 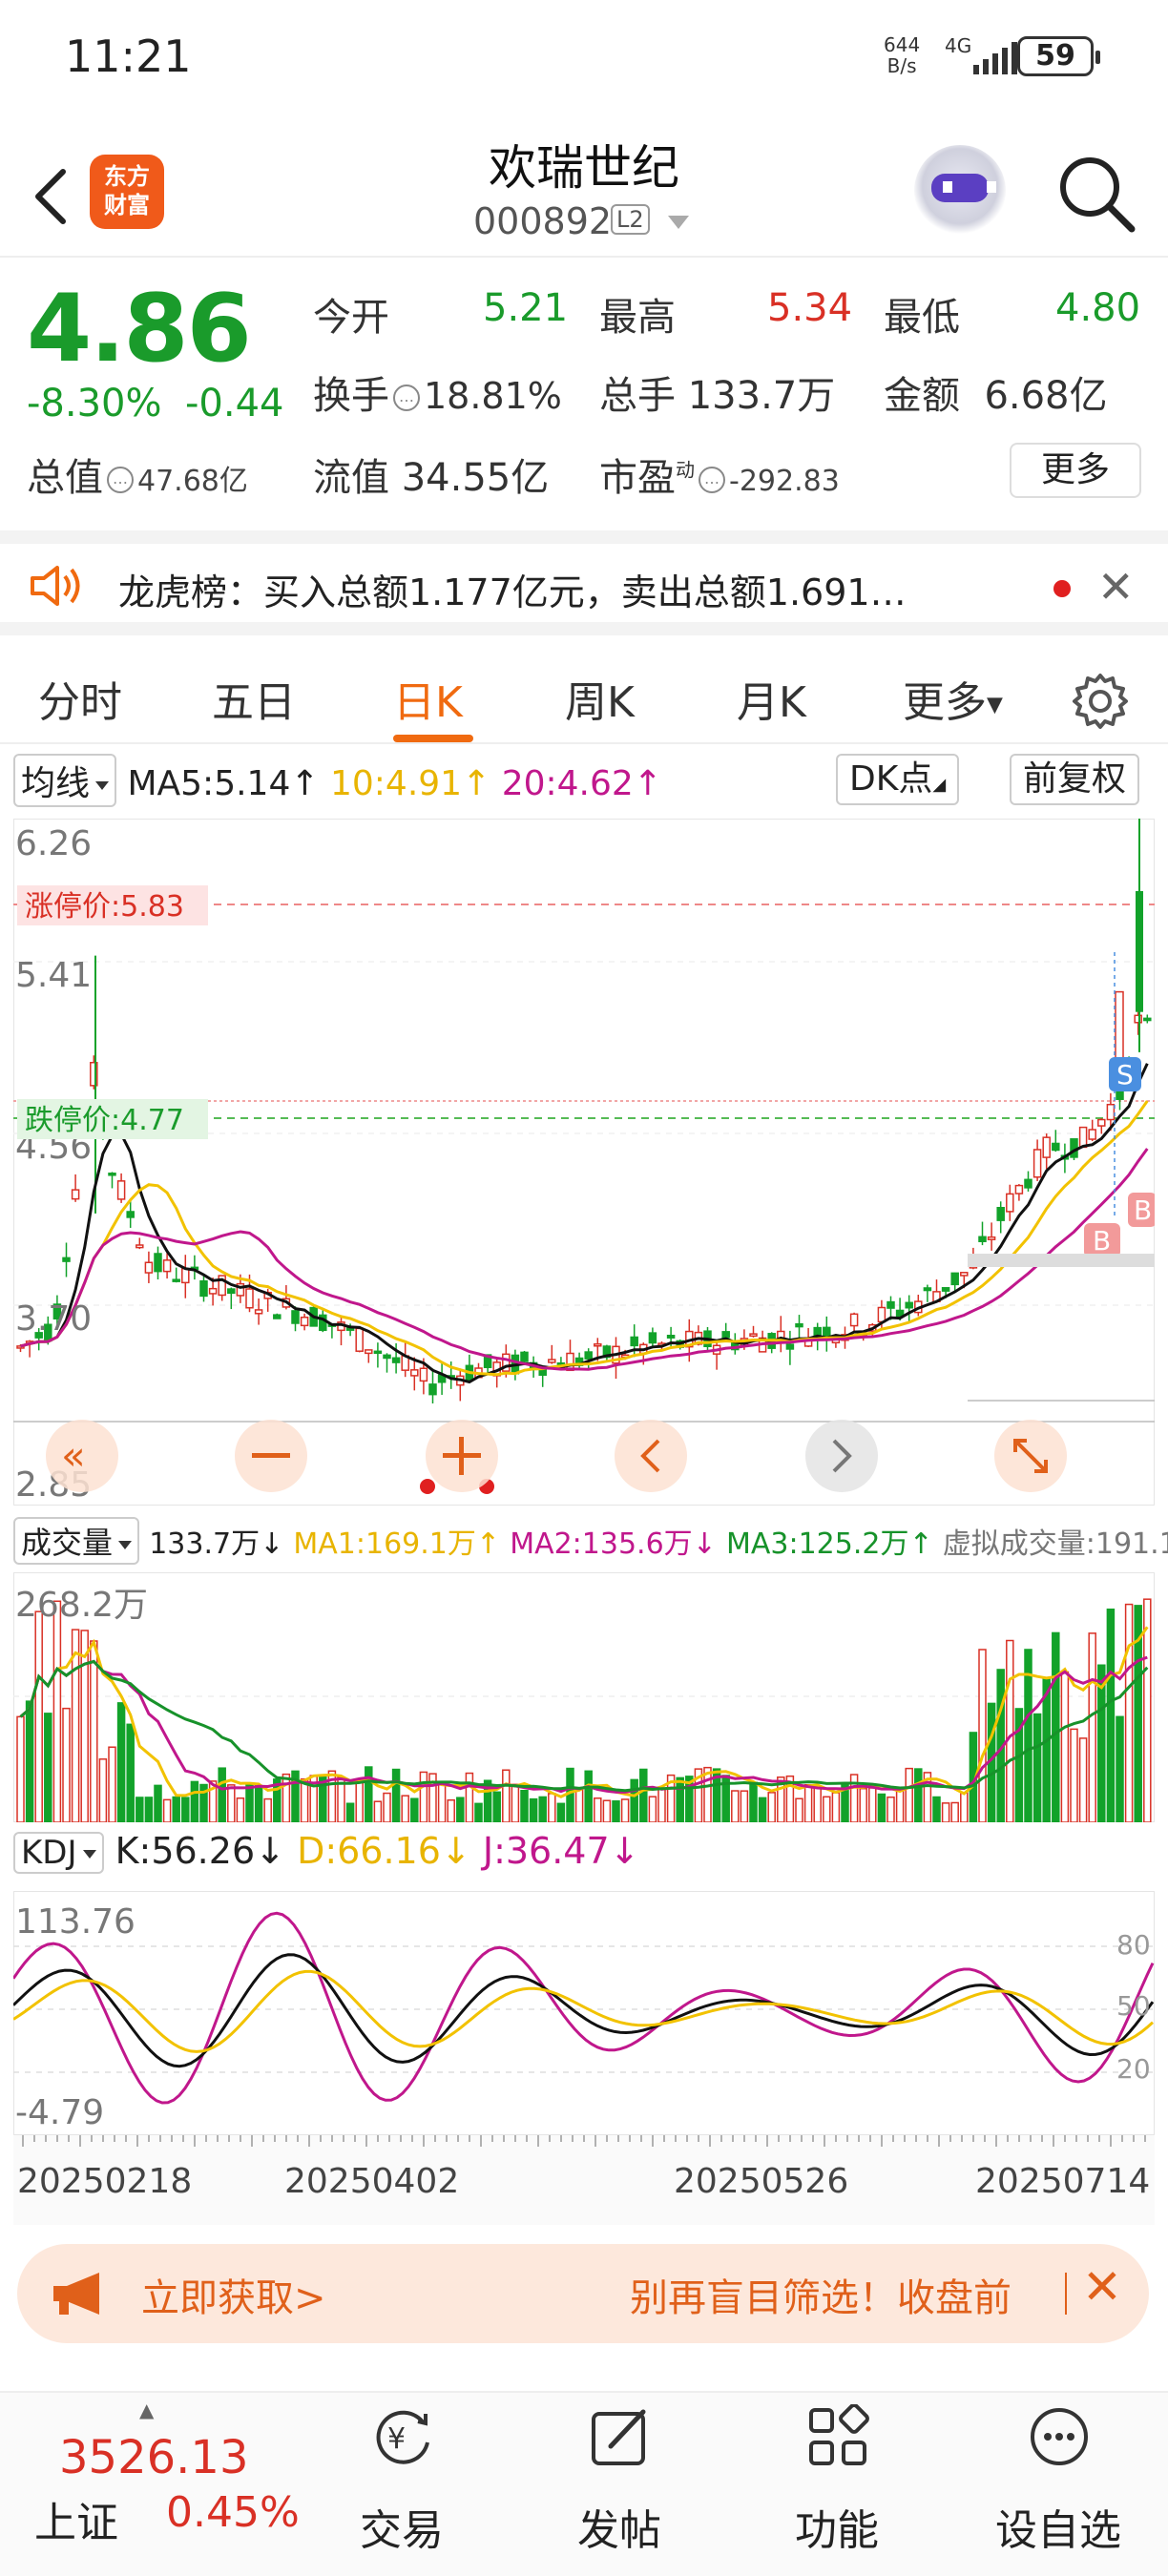 I want to click on amount-label: 金额, so click(x=922, y=396).